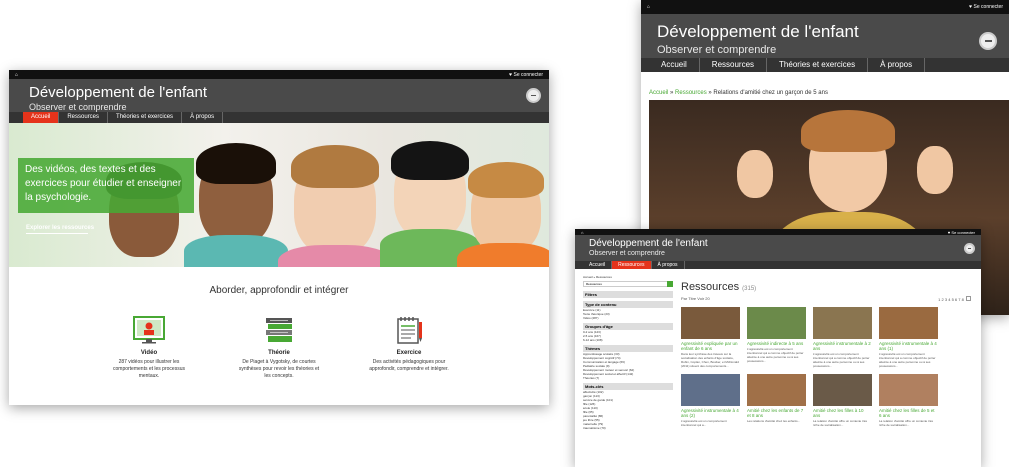  I want to click on show-select: 20, so click(707, 298).